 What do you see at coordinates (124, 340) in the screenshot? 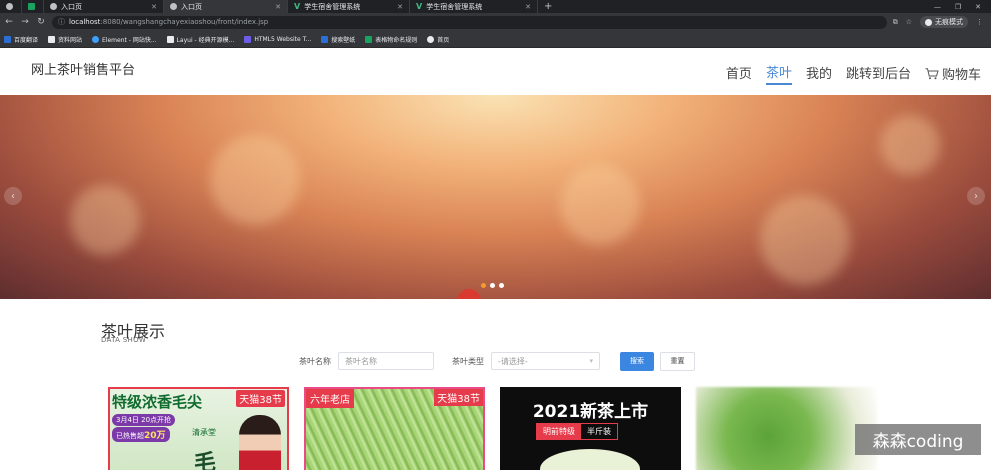
I see `section-subtitle: DATA SHOW` at bounding box center [124, 340].